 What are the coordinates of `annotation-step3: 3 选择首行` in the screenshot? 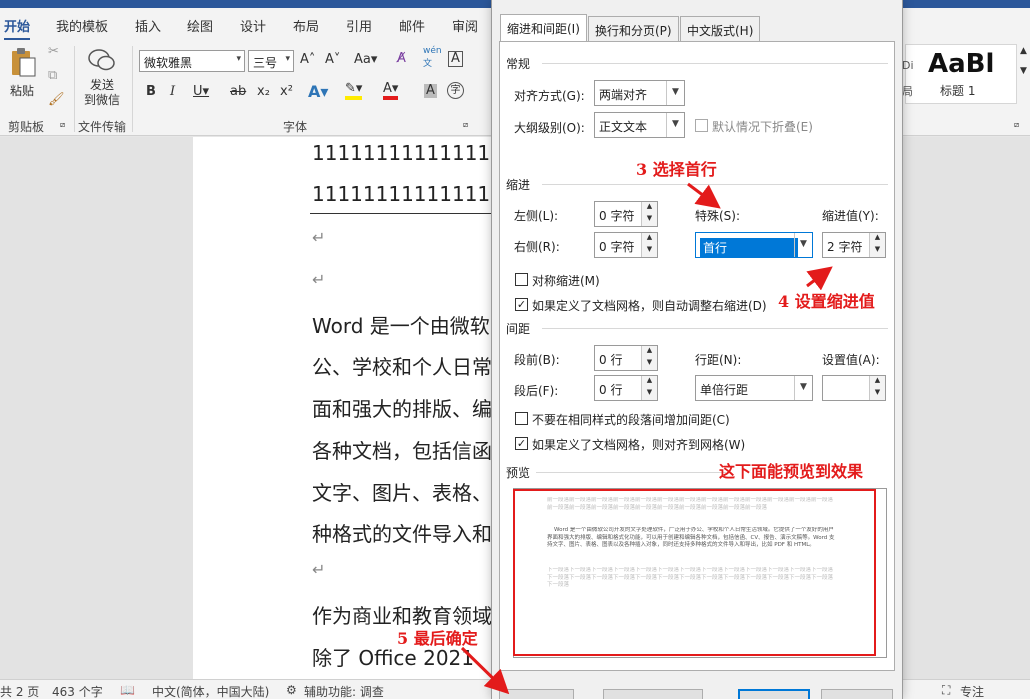 It's located at (676, 169).